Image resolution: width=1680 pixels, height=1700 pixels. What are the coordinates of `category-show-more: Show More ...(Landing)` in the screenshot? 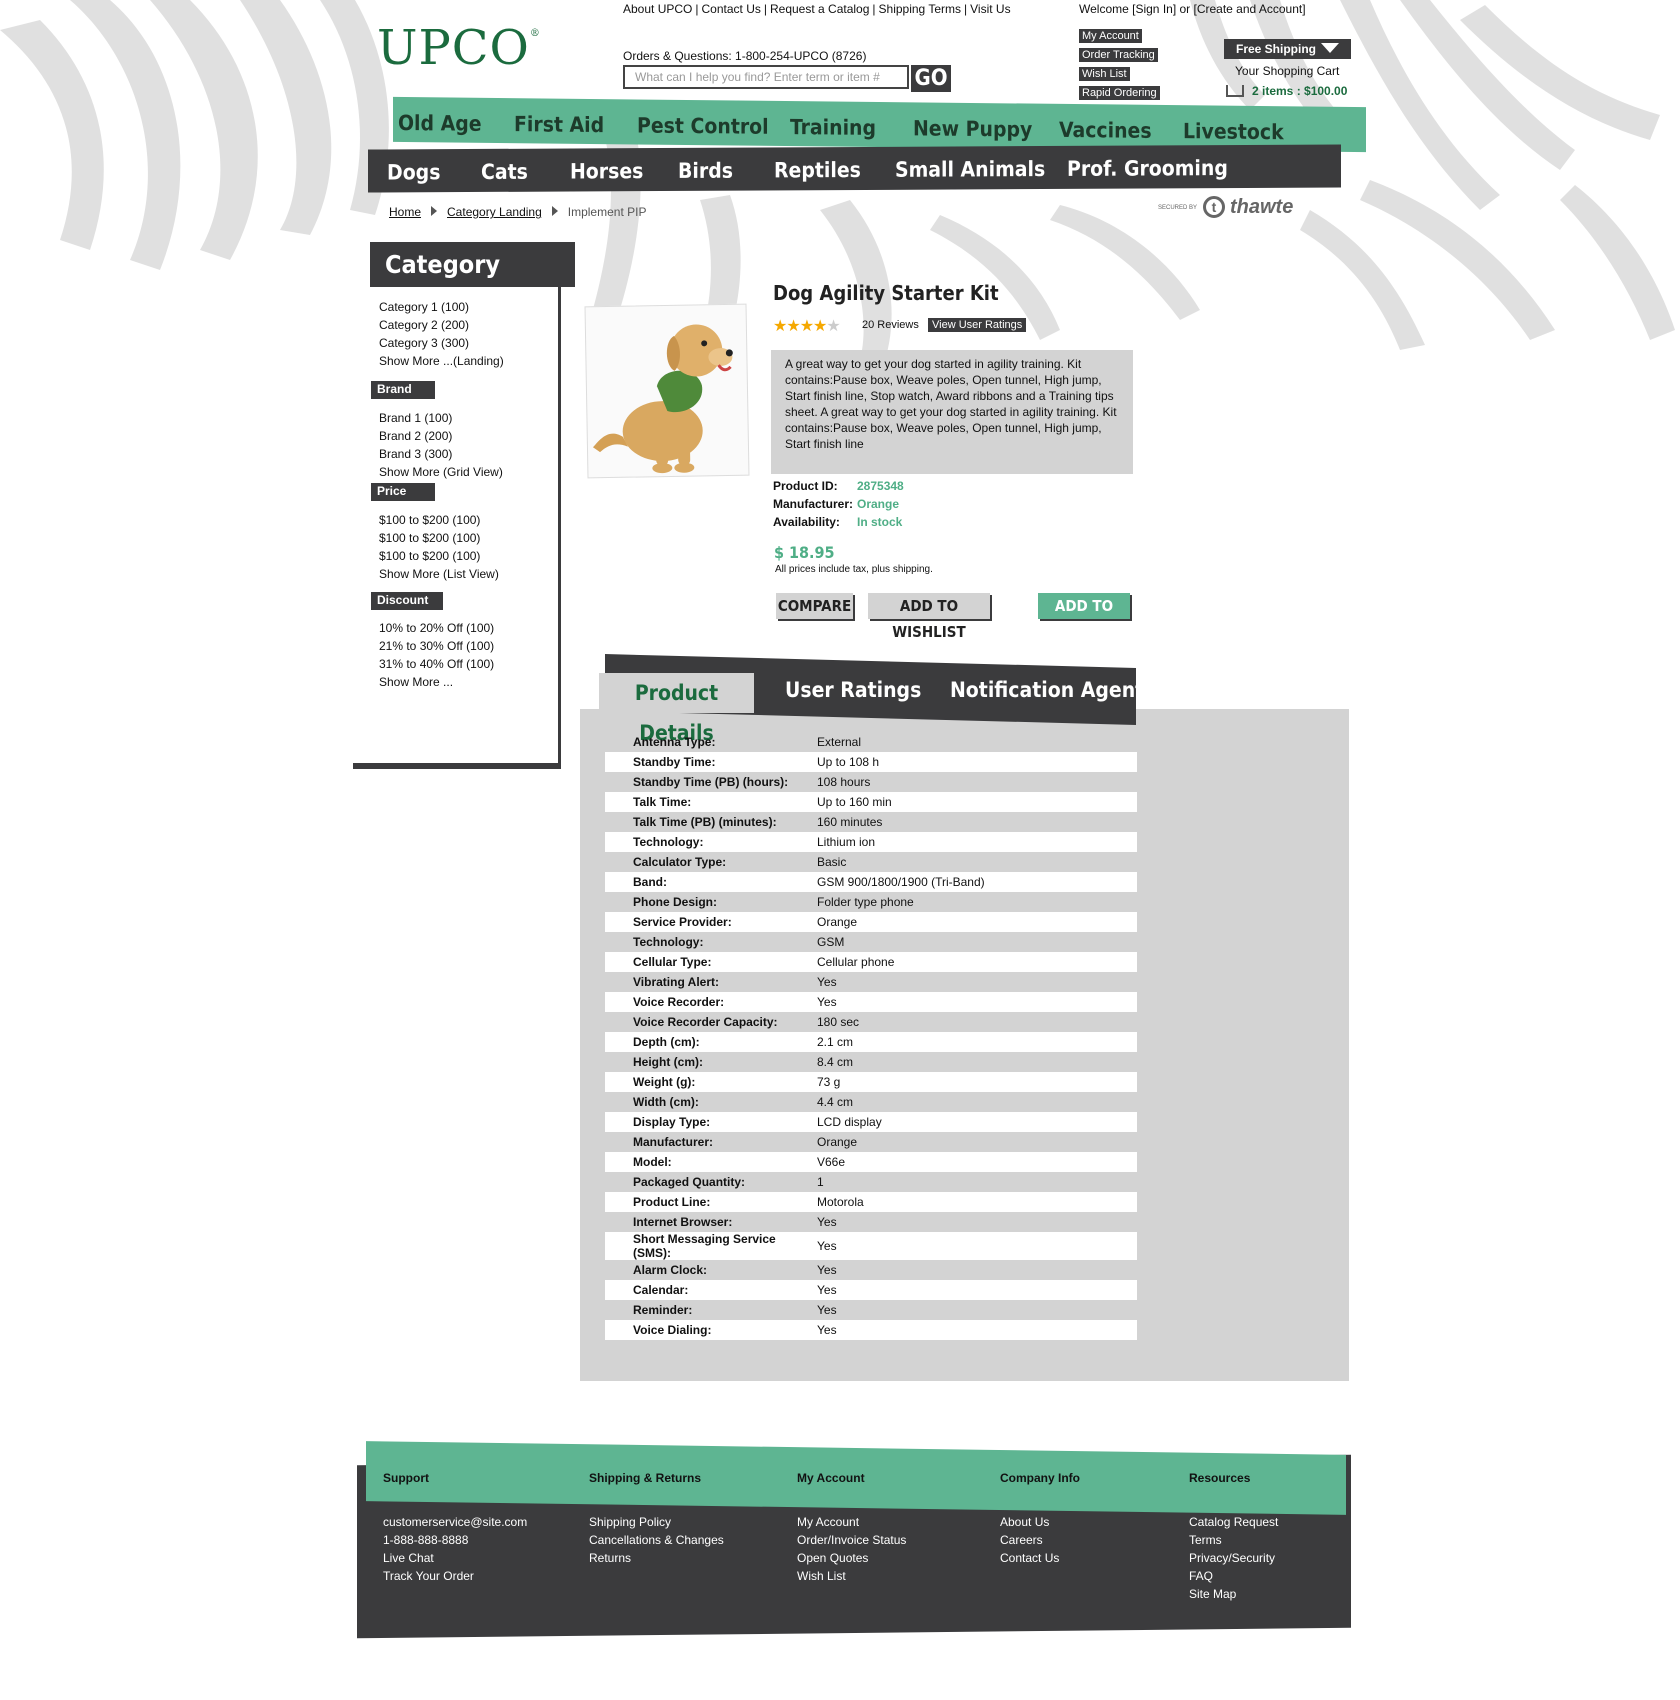 It's located at (441, 361).